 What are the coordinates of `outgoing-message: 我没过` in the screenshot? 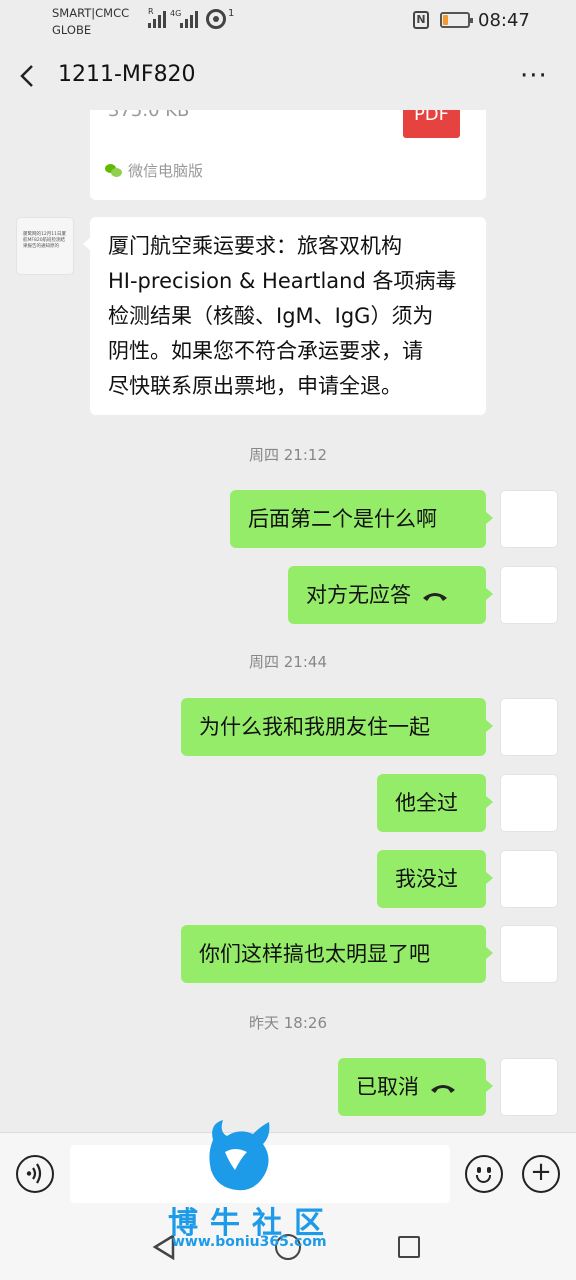 It's located at (435, 879).